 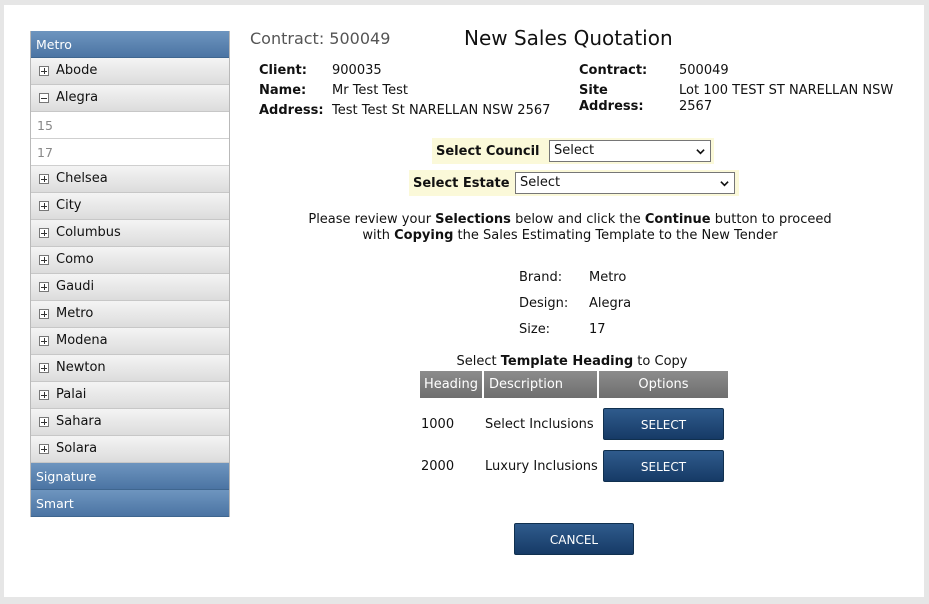 What do you see at coordinates (130, 44) in the screenshot?
I see `brand-metro: Metro` at bounding box center [130, 44].